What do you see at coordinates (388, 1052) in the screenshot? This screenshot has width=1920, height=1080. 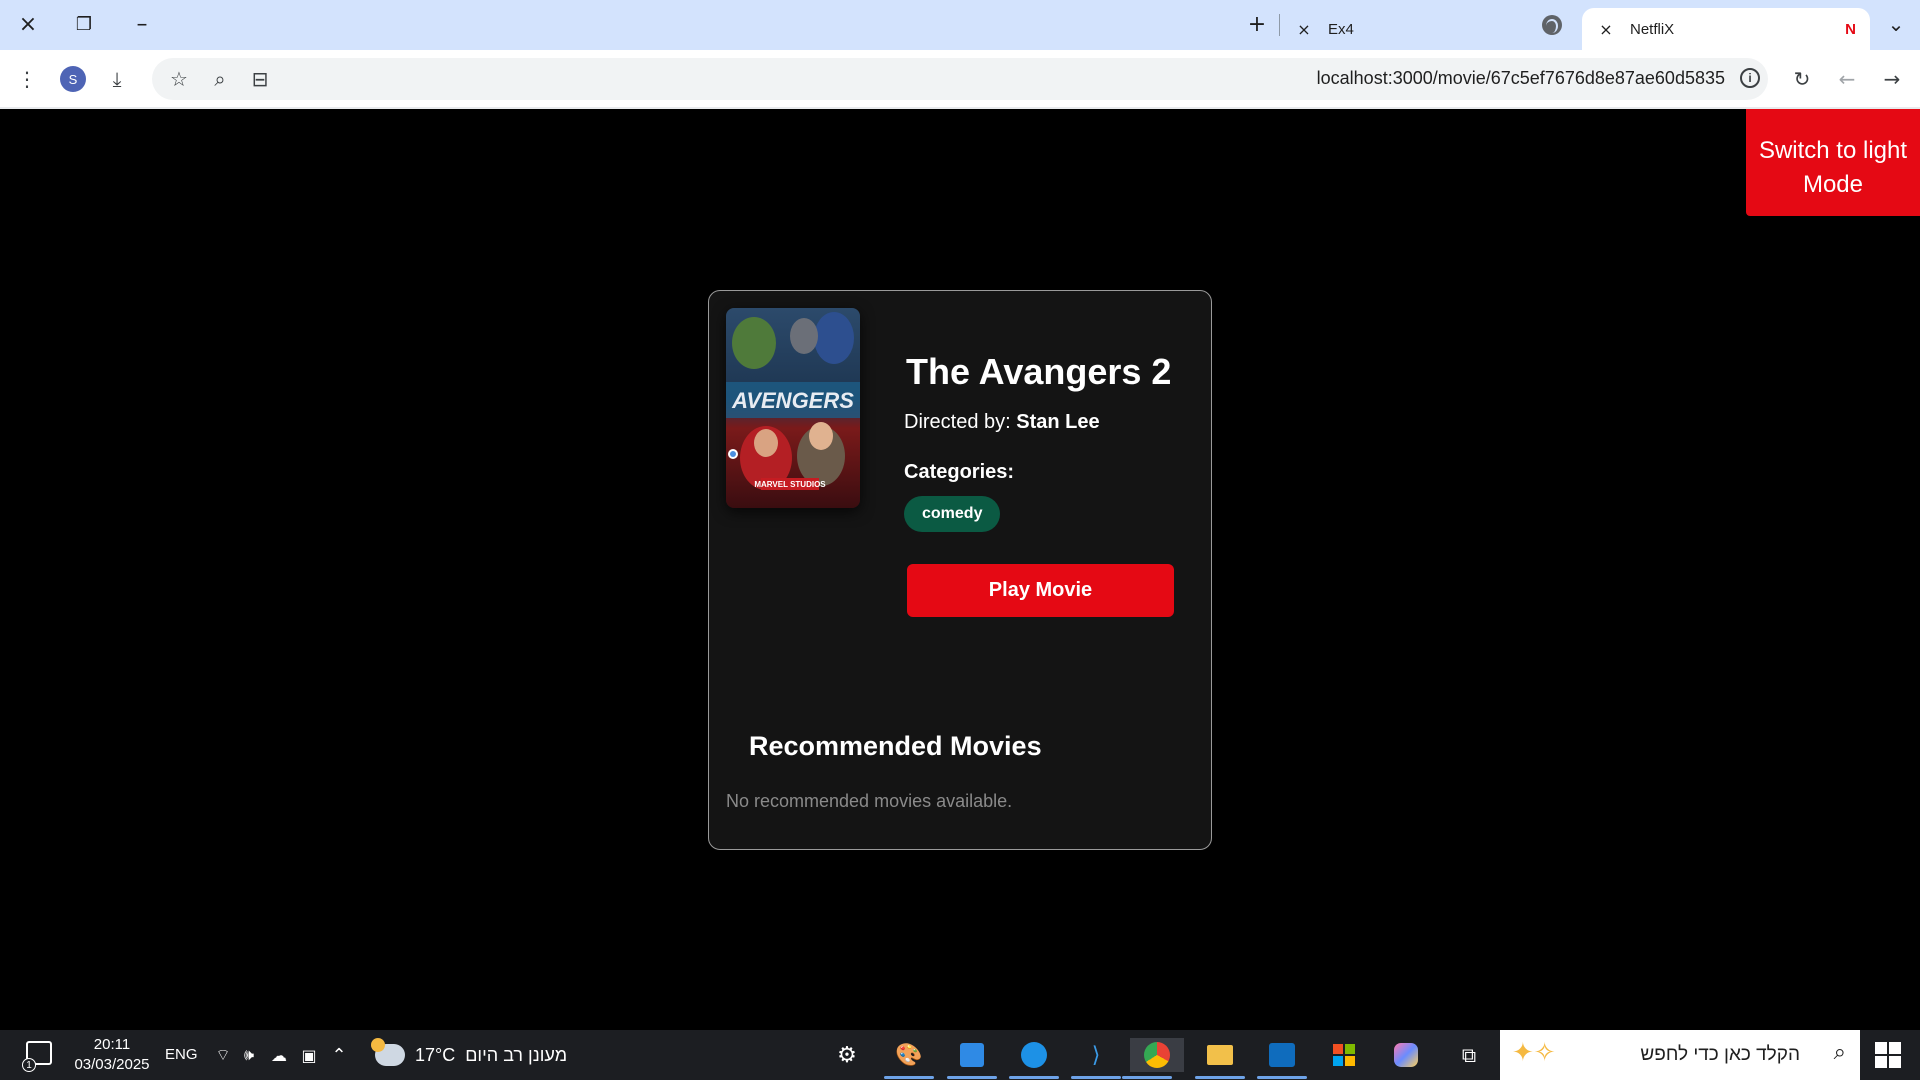 I see `weather-cloud-icon` at bounding box center [388, 1052].